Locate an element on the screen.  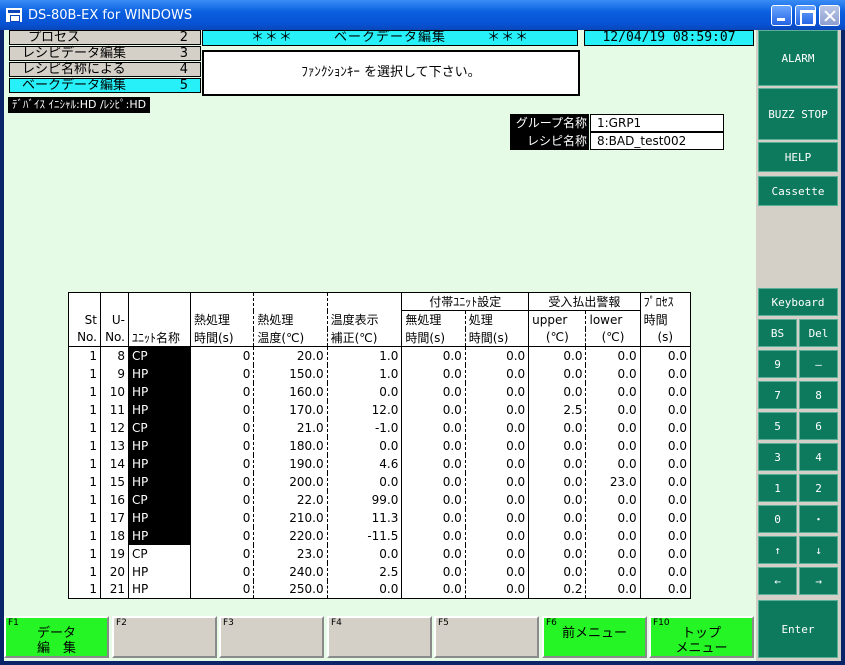
key-1: 1 is located at coordinates (777, 488).